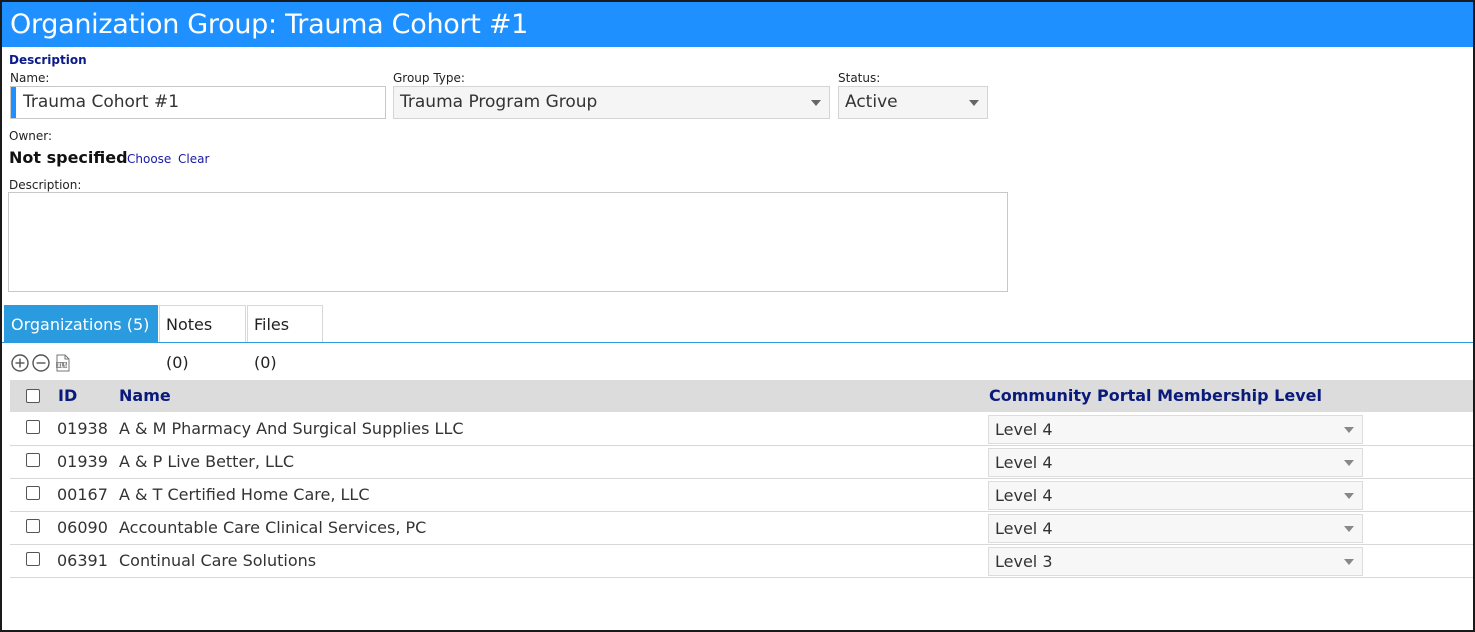 The image size is (1475, 632). Describe the element at coordinates (149, 159) in the screenshot. I see `choose-owner-link: Choose` at that location.